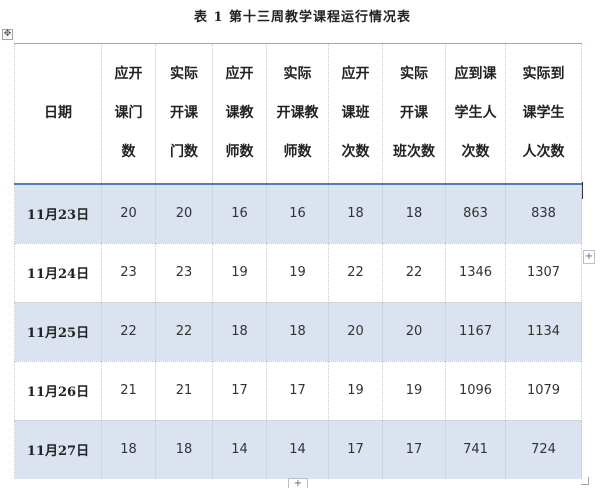 This screenshot has width=605, height=489. Describe the element at coordinates (128, 152) in the screenshot. I see `header-line: 数` at that location.